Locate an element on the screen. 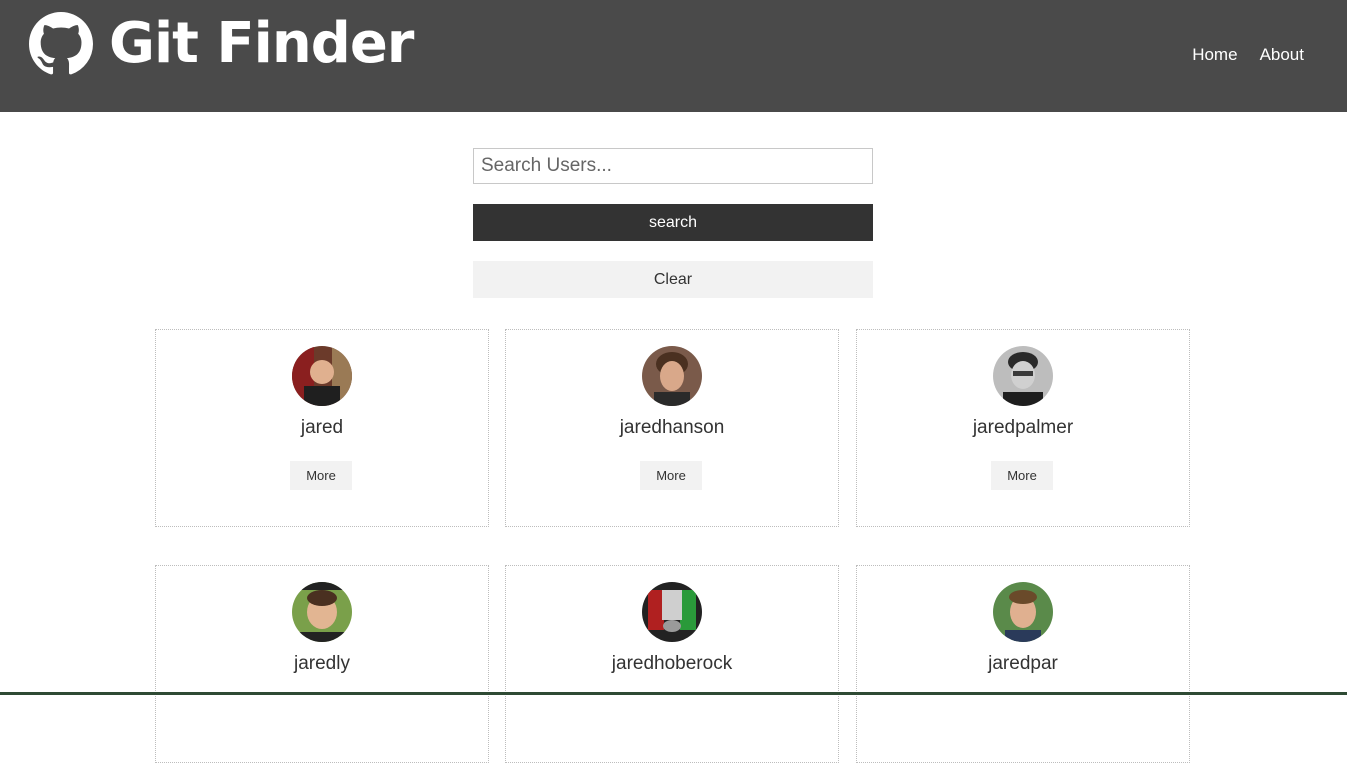 The height and width of the screenshot is (763, 1347). user-login: jaredly is located at coordinates (322, 663).